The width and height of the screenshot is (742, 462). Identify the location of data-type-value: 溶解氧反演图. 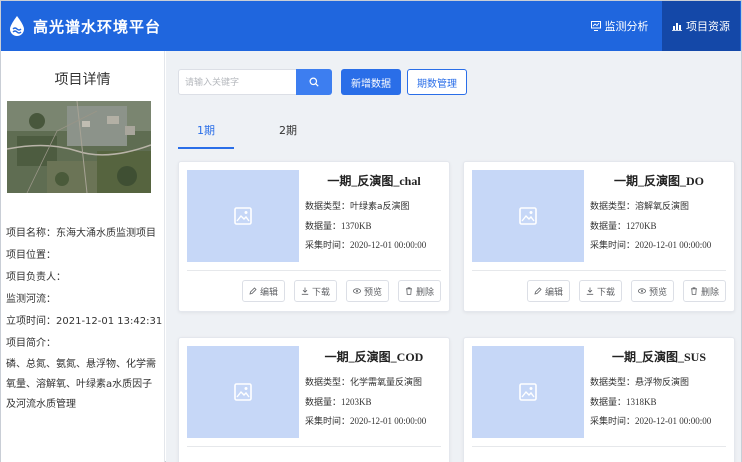
(662, 207).